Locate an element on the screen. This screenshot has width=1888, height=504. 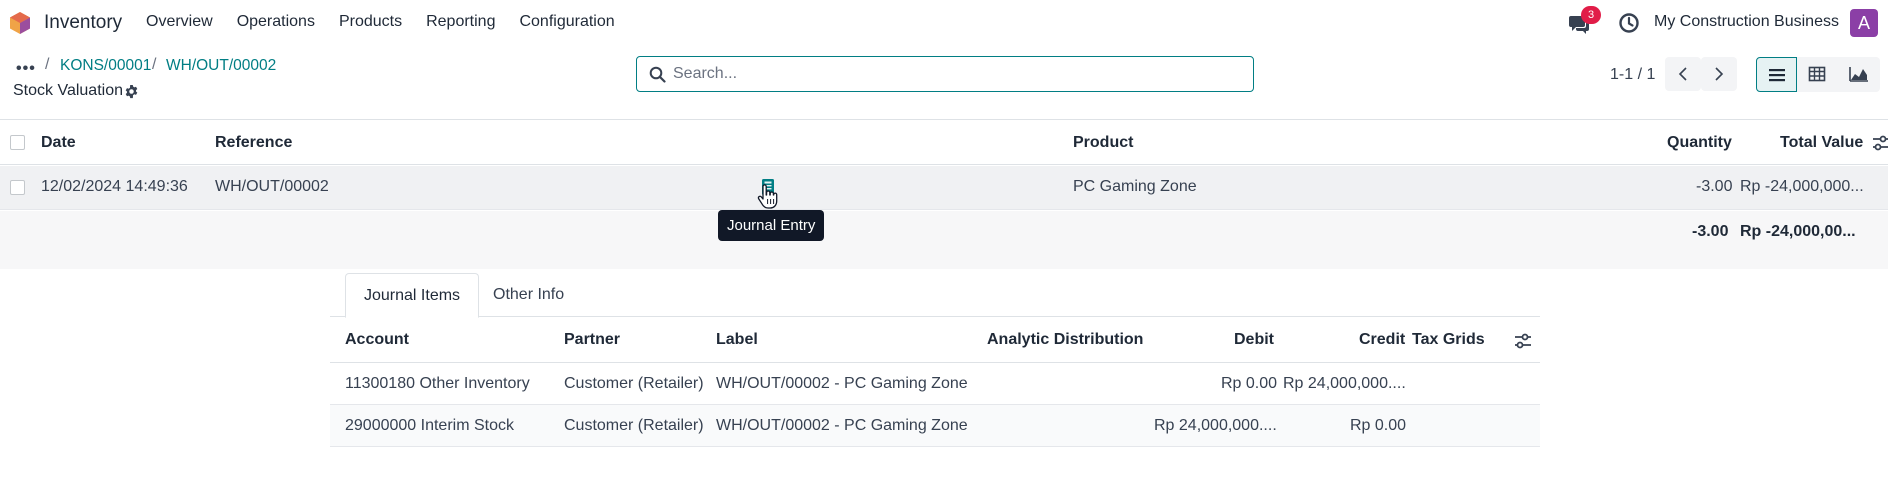
pager-next-button is located at coordinates (1719, 74).